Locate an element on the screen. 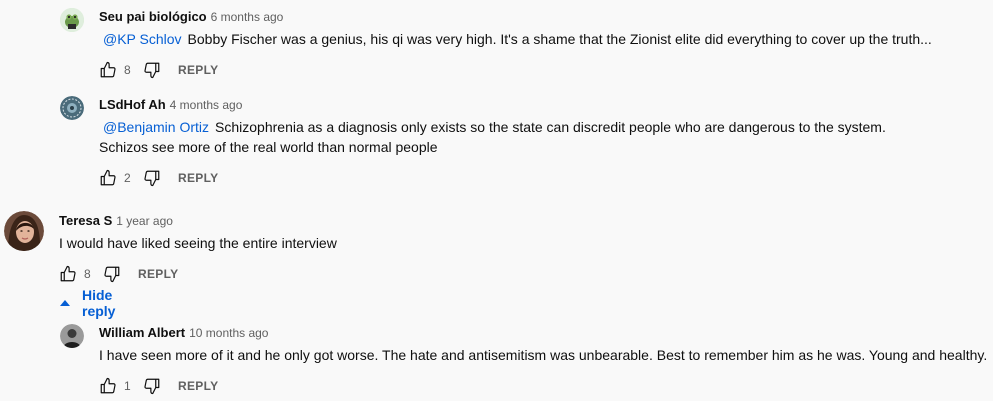 Image resolution: width=993 pixels, height=401 pixels. comment-actions: 2 REPLY is located at coordinates (157, 178).